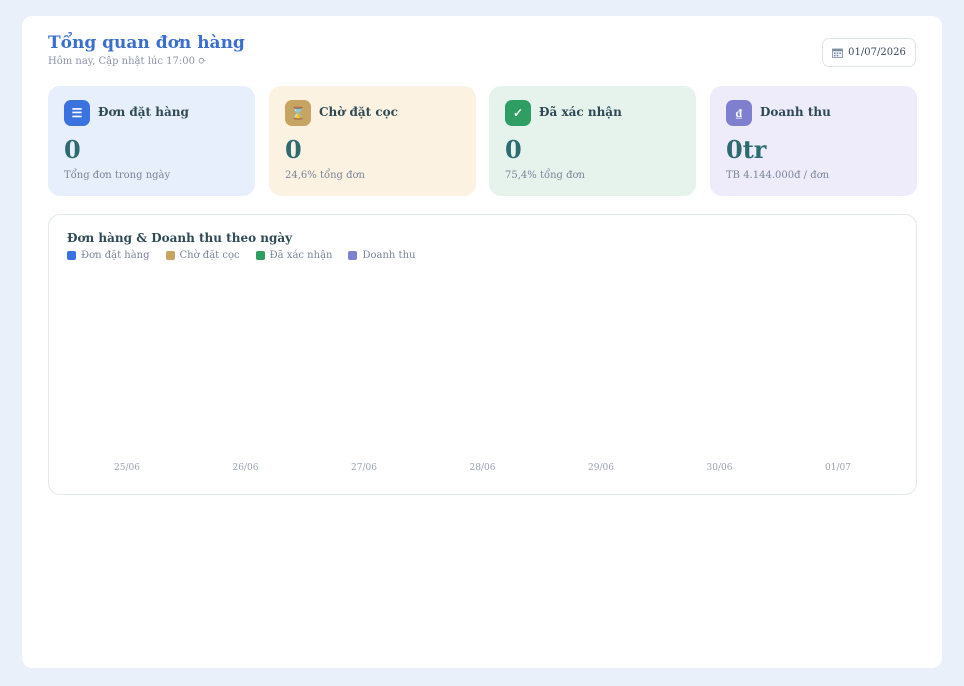 The height and width of the screenshot is (686, 964). What do you see at coordinates (298, 113) in the screenshot?
I see `hourglass-icon: ⌛` at bounding box center [298, 113].